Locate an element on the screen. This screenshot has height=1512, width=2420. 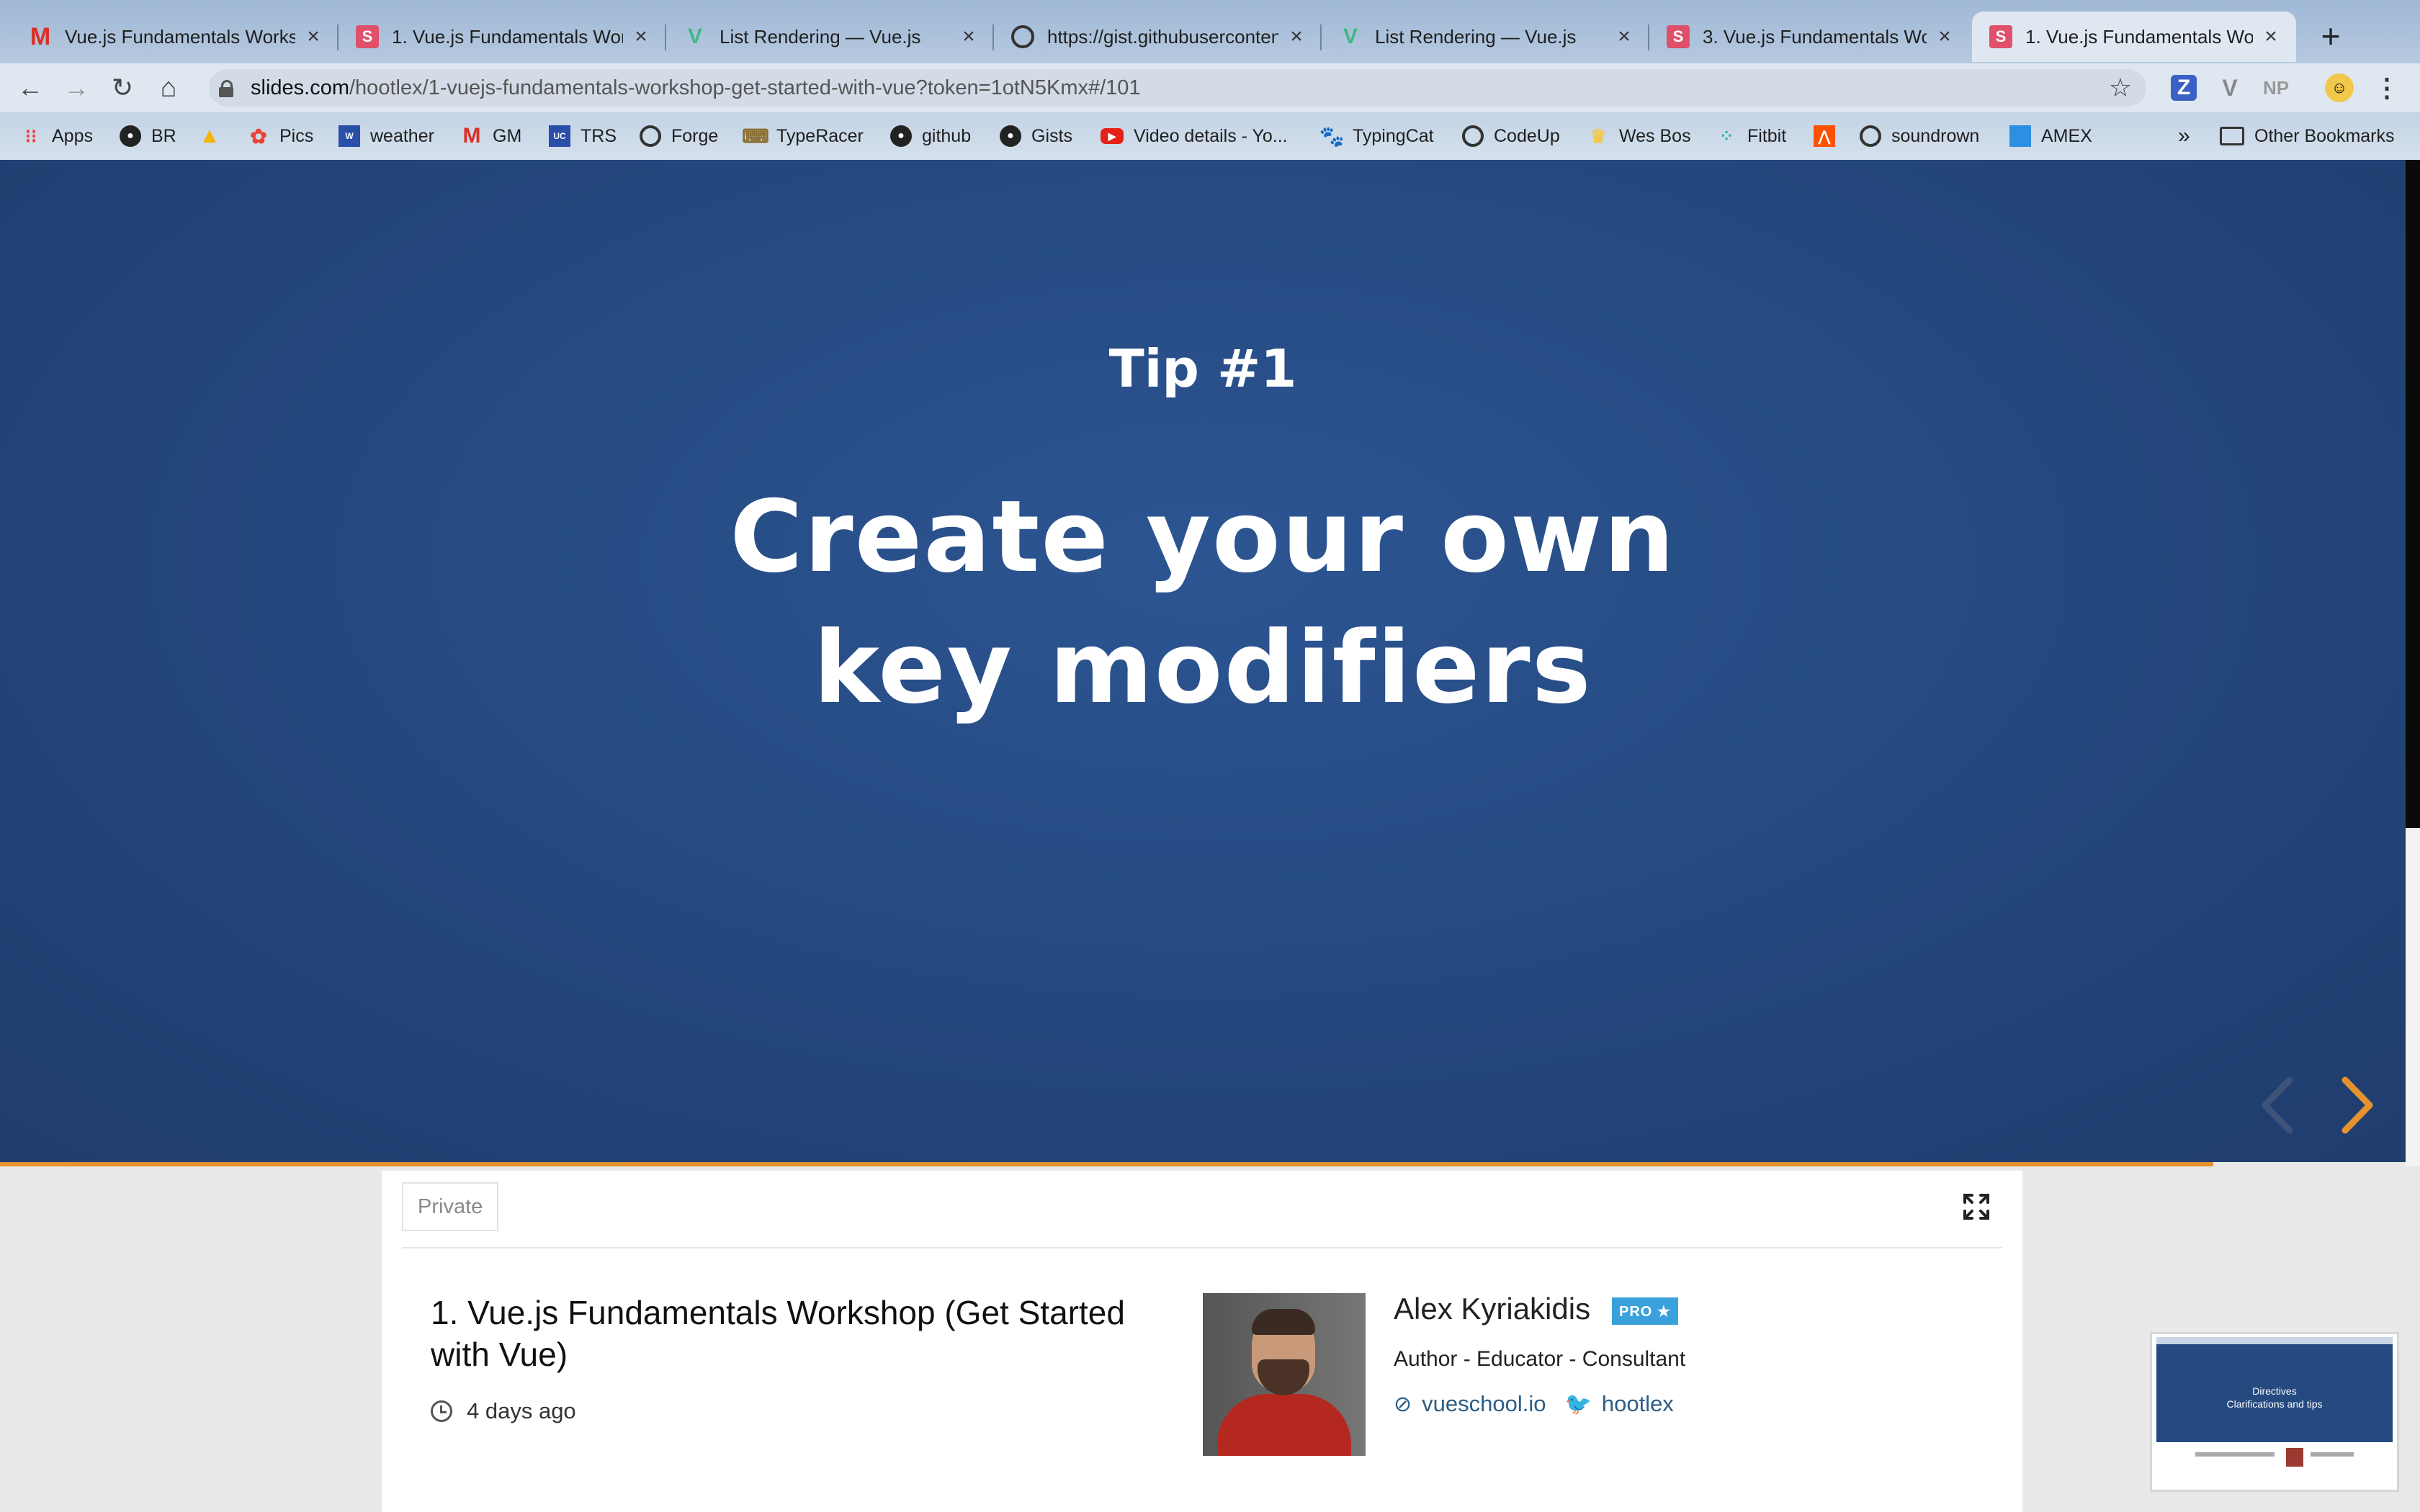
strava-icon: ⋀ is located at coordinates (1824, 136).